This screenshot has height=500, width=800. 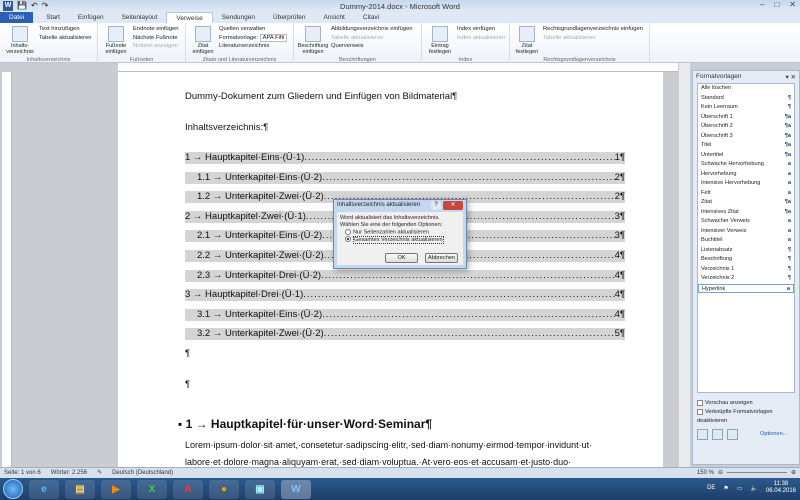 What do you see at coordinates (481, 38) in the screenshot?
I see `update-index-button: Index aktualisieren` at bounding box center [481, 38].